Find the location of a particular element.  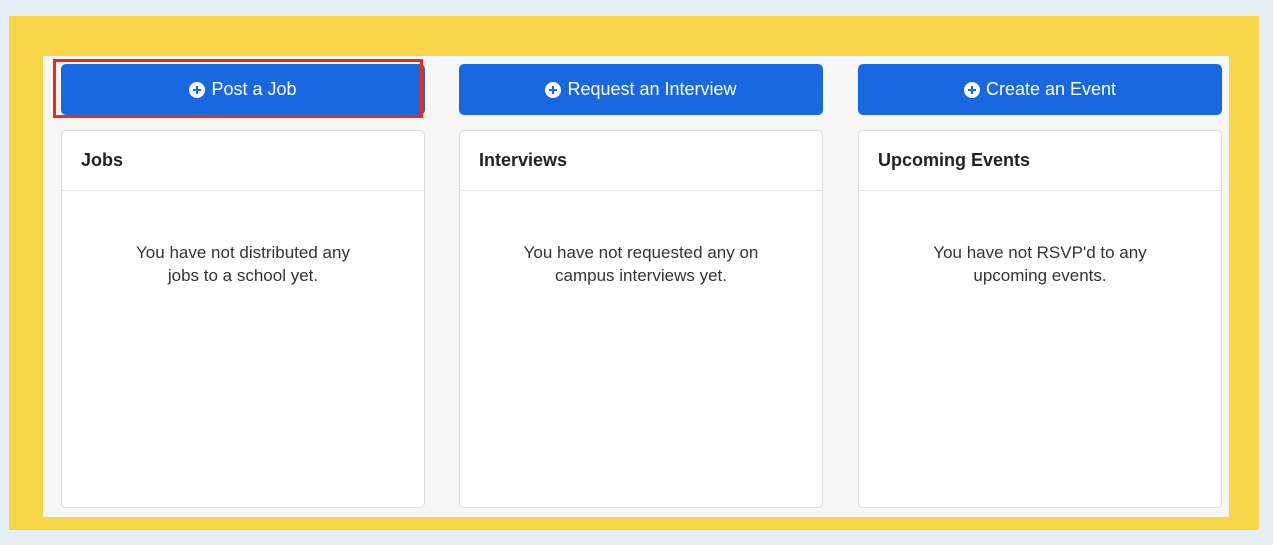

jobs-empty-line-1: You have not distributed any is located at coordinates (243, 252).